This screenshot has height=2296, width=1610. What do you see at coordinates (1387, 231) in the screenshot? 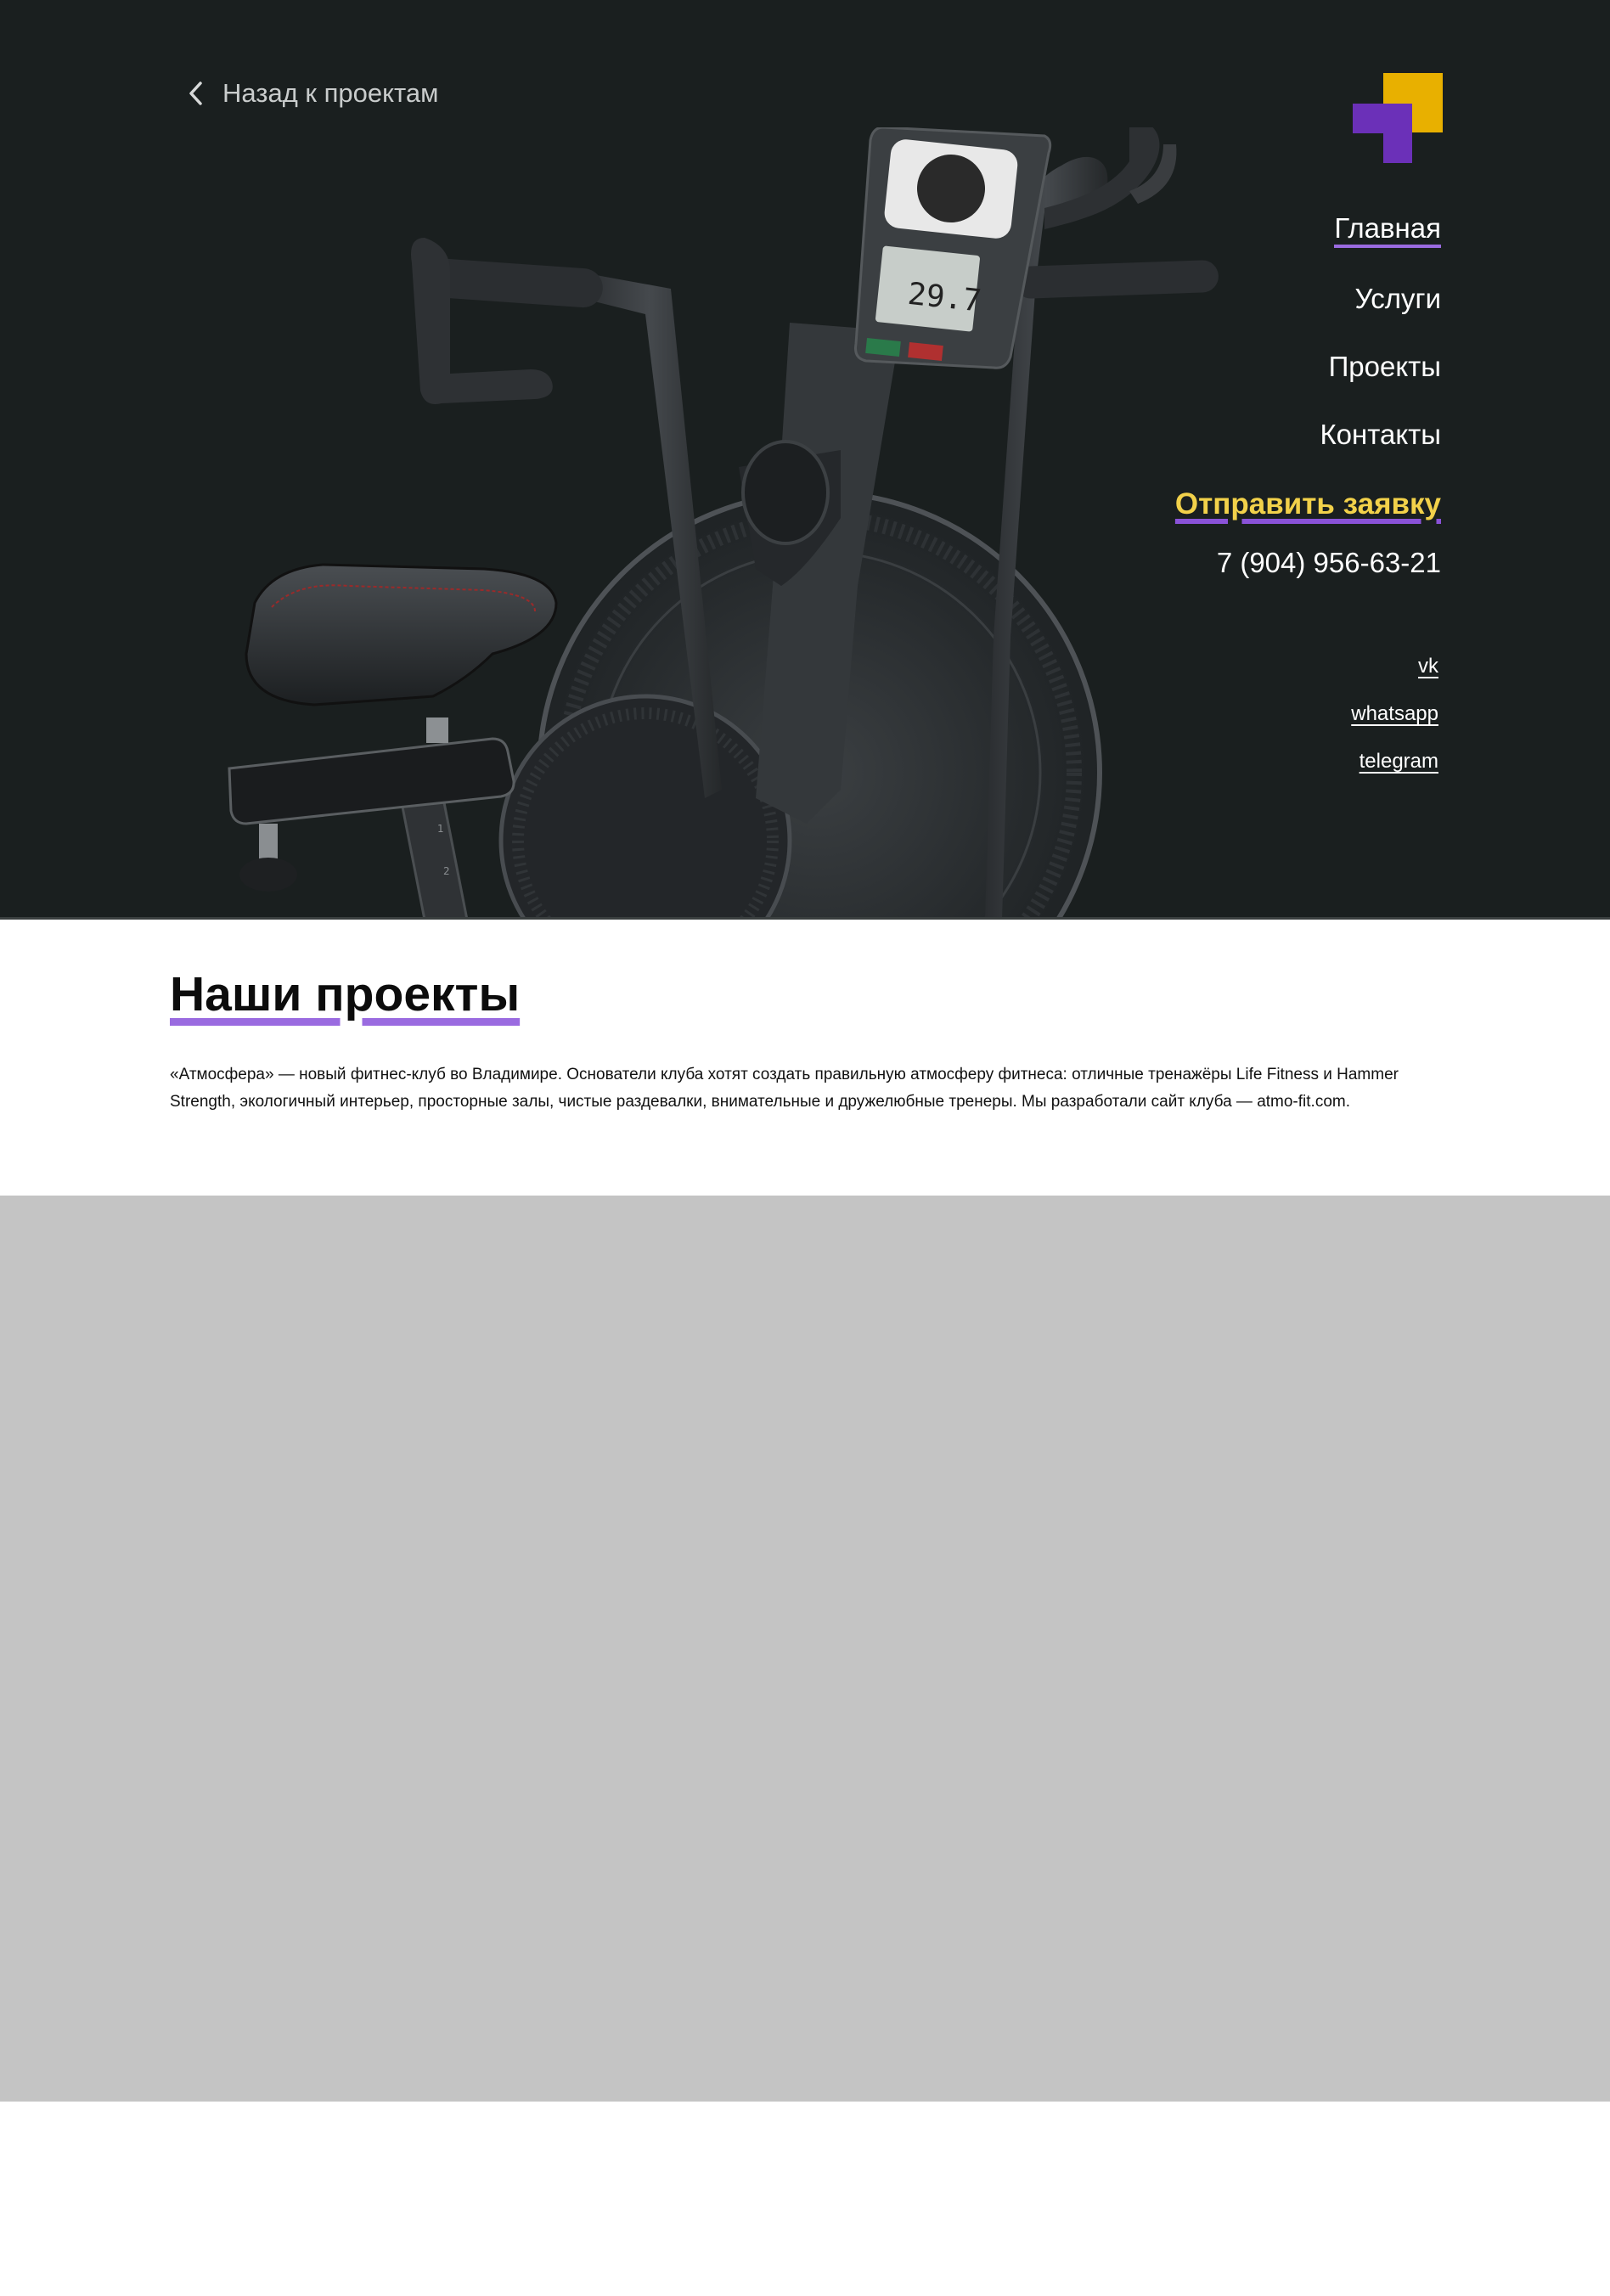
I see `nav-item-home: Главная` at bounding box center [1387, 231].